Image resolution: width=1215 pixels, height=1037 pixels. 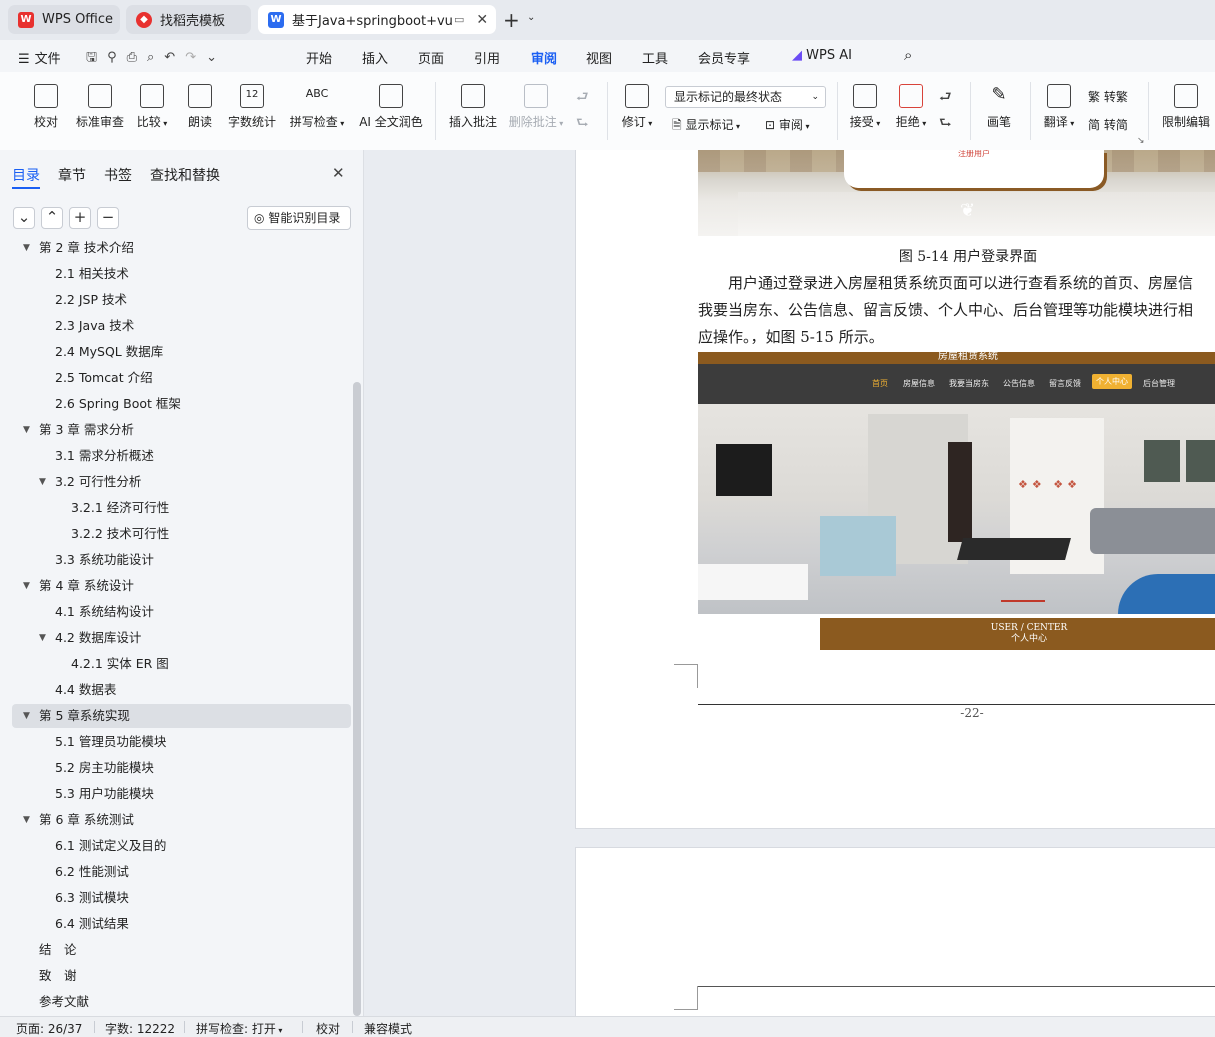 I want to click on menu-member: 会员专享, so click(x=724, y=57).